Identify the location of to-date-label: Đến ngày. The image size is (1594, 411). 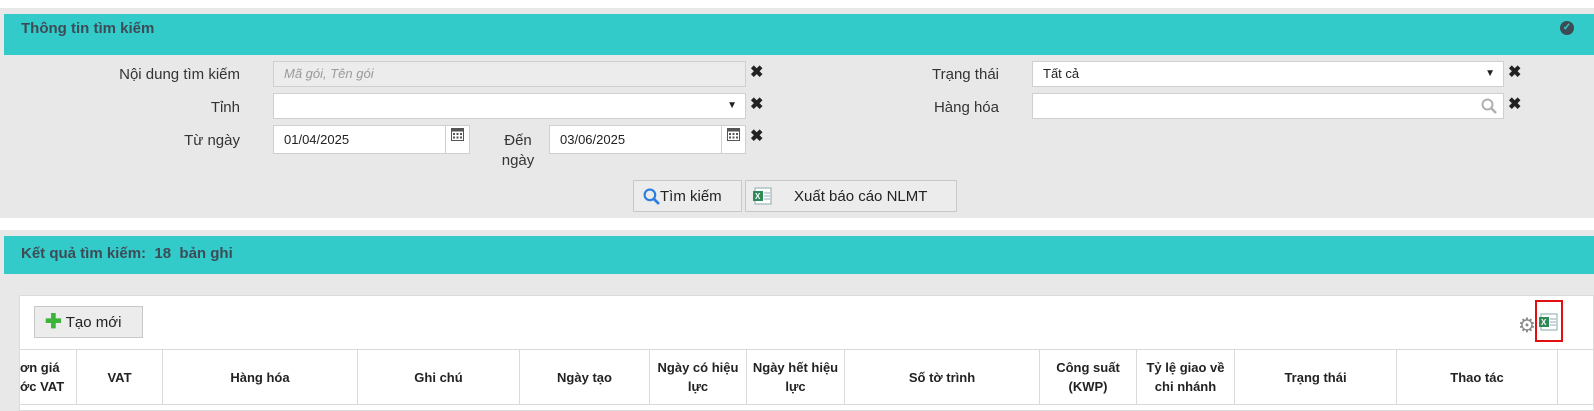
(518, 150).